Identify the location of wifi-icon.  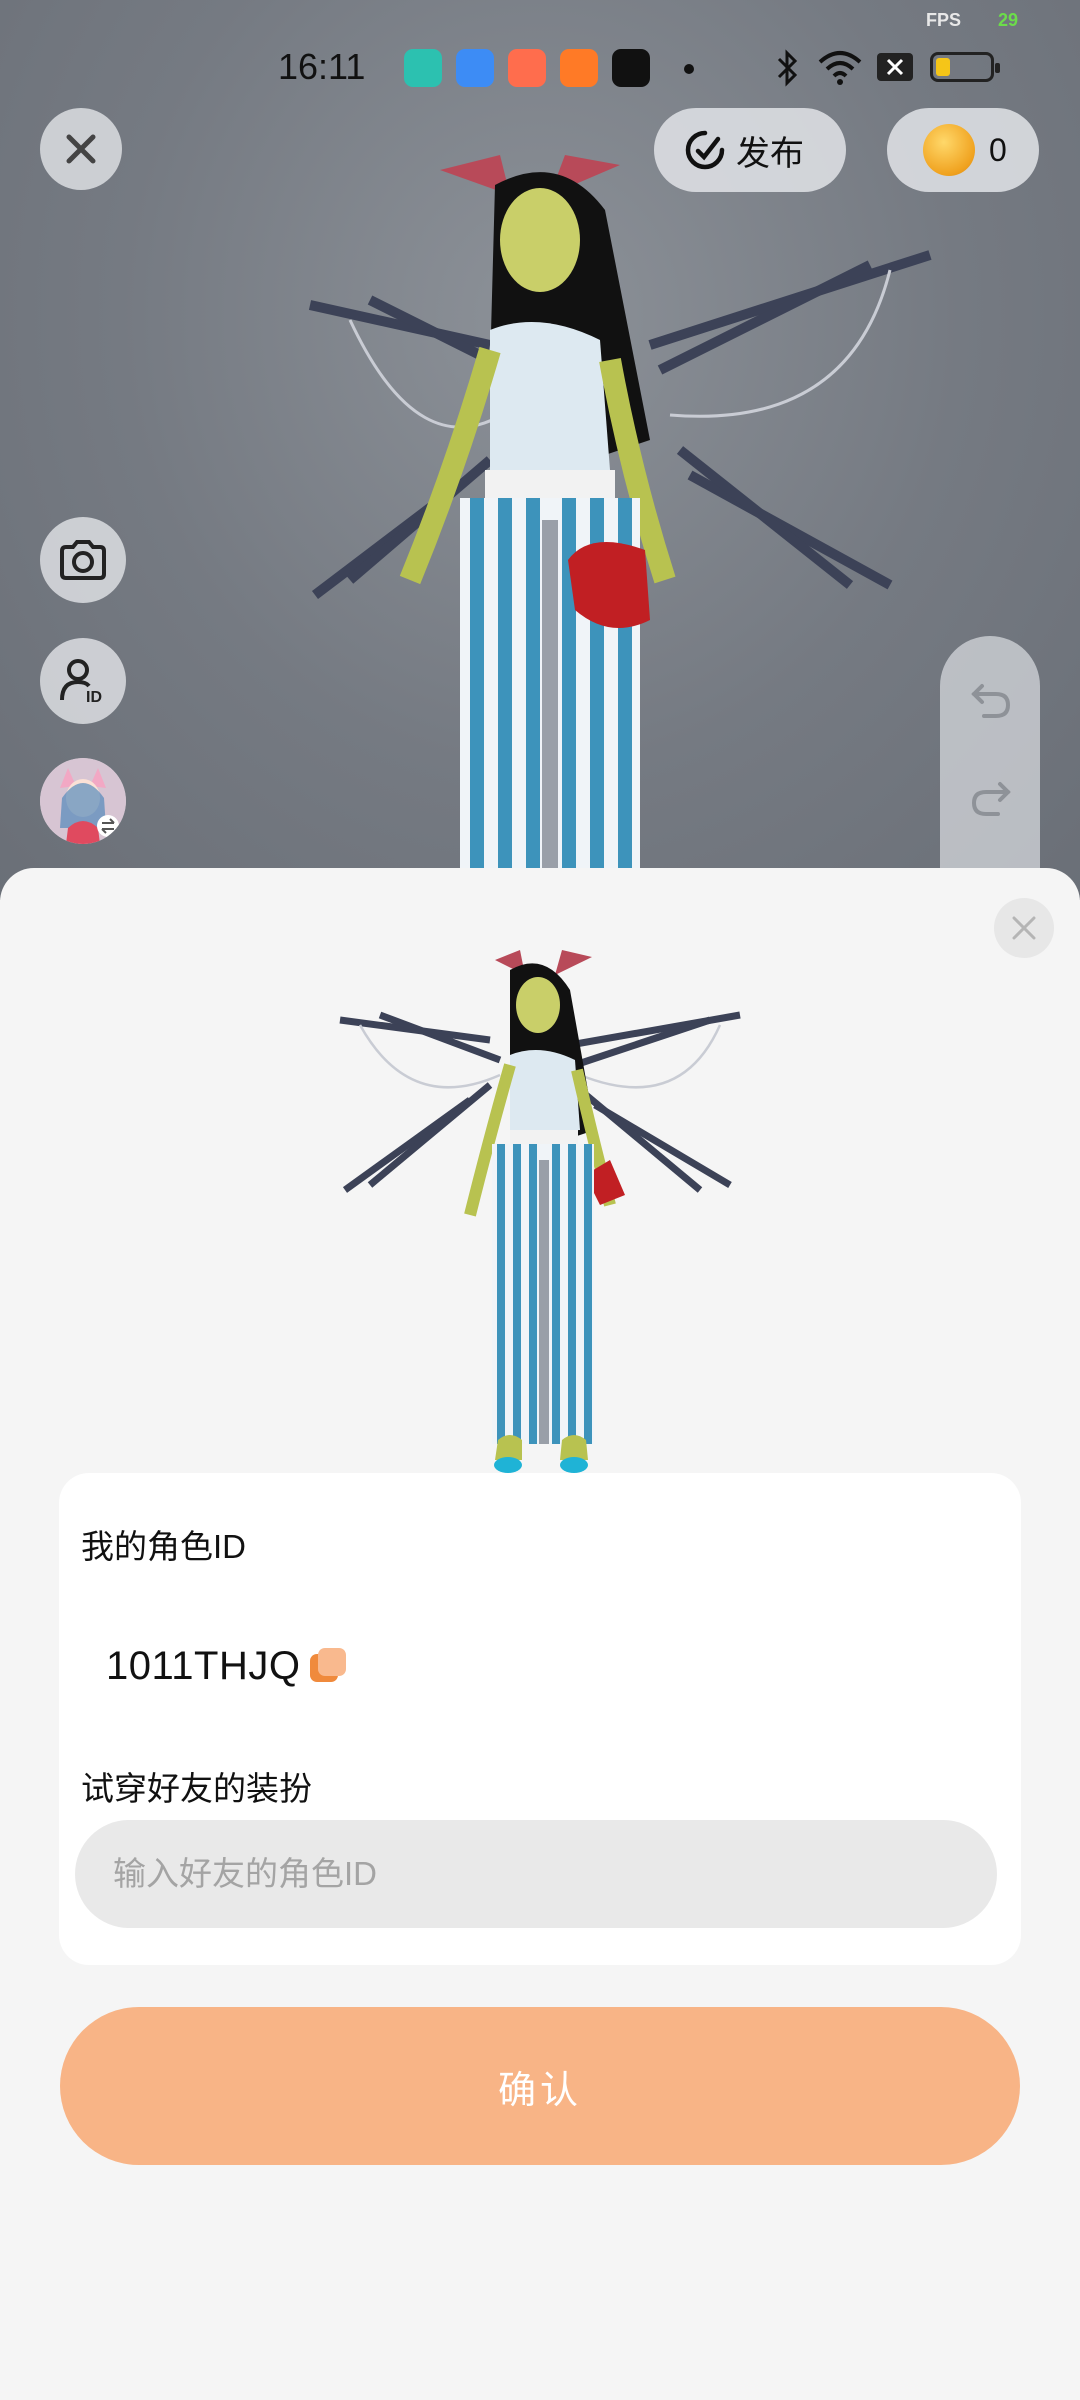
(840, 68).